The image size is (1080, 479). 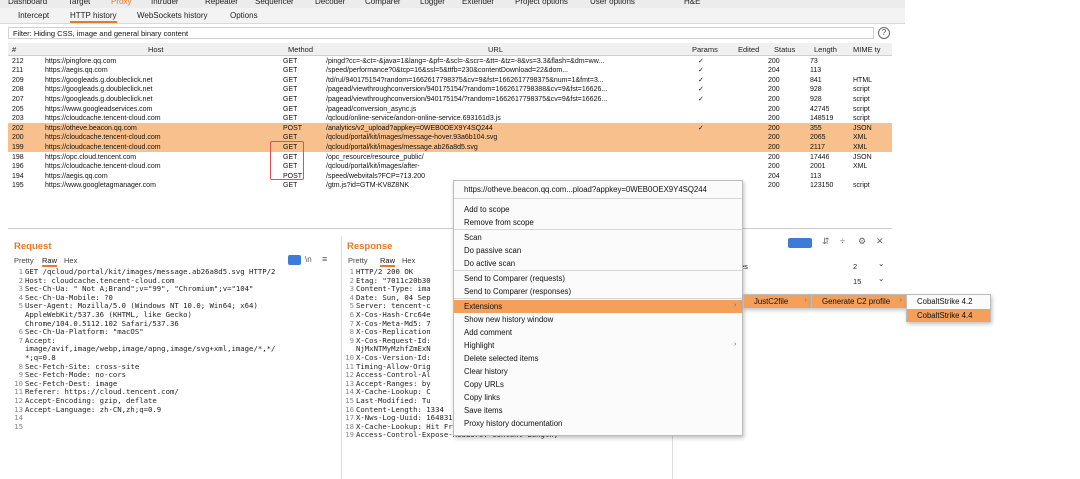 I want to click on column-header: Host, so click(x=155, y=49).